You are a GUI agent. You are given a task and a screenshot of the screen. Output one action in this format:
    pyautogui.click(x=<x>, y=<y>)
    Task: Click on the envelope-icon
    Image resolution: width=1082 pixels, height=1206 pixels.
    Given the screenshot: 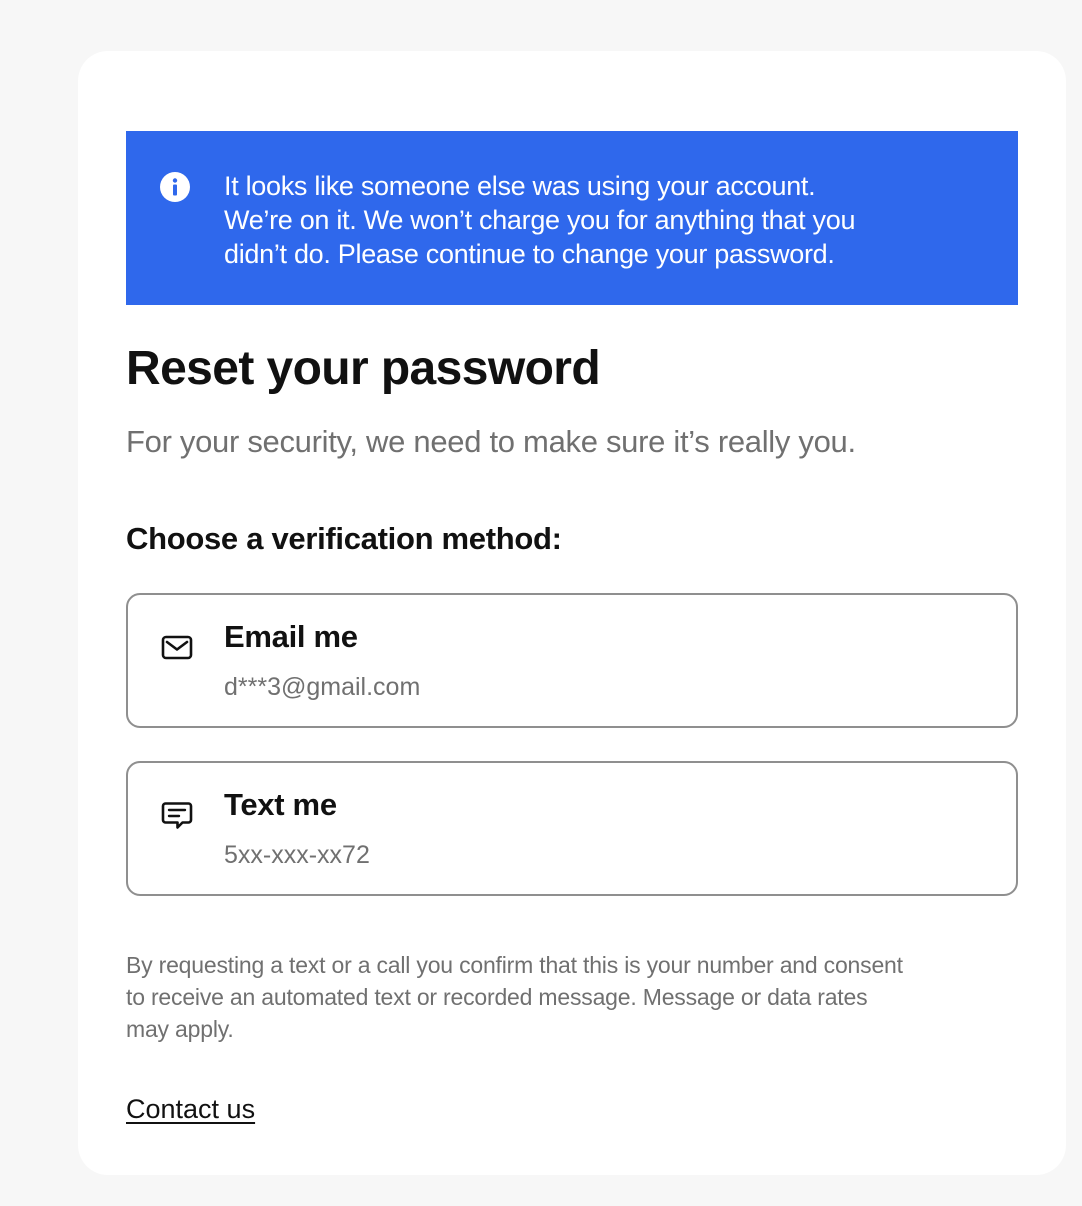 What is the action you would take?
    pyautogui.click(x=177, y=647)
    